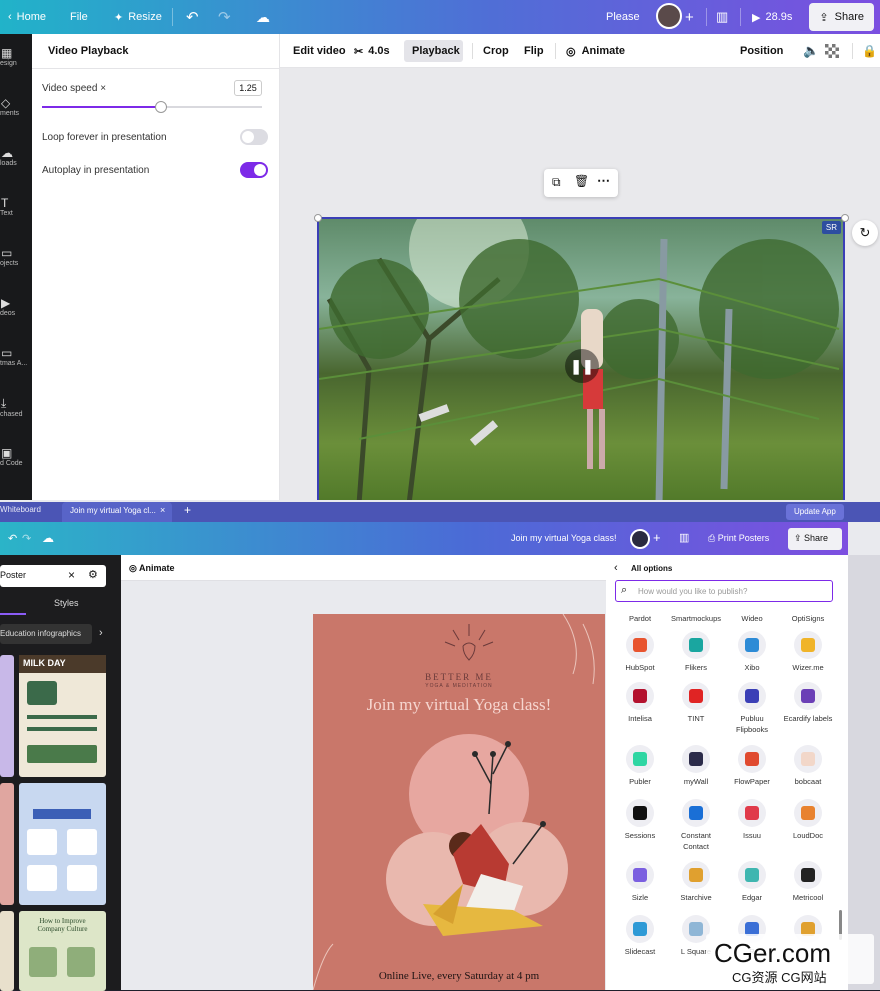  Describe the element at coordinates (696, 825) in the screenshot. I see `publish-option: Constant Contact` at that location.